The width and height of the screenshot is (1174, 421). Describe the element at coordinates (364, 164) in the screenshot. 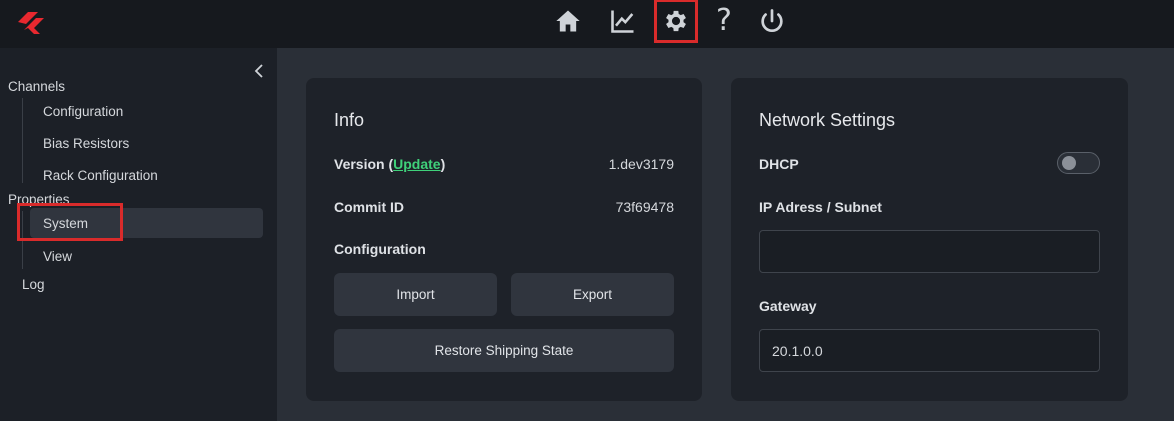

I see `version-label-text: Version (` at that location.